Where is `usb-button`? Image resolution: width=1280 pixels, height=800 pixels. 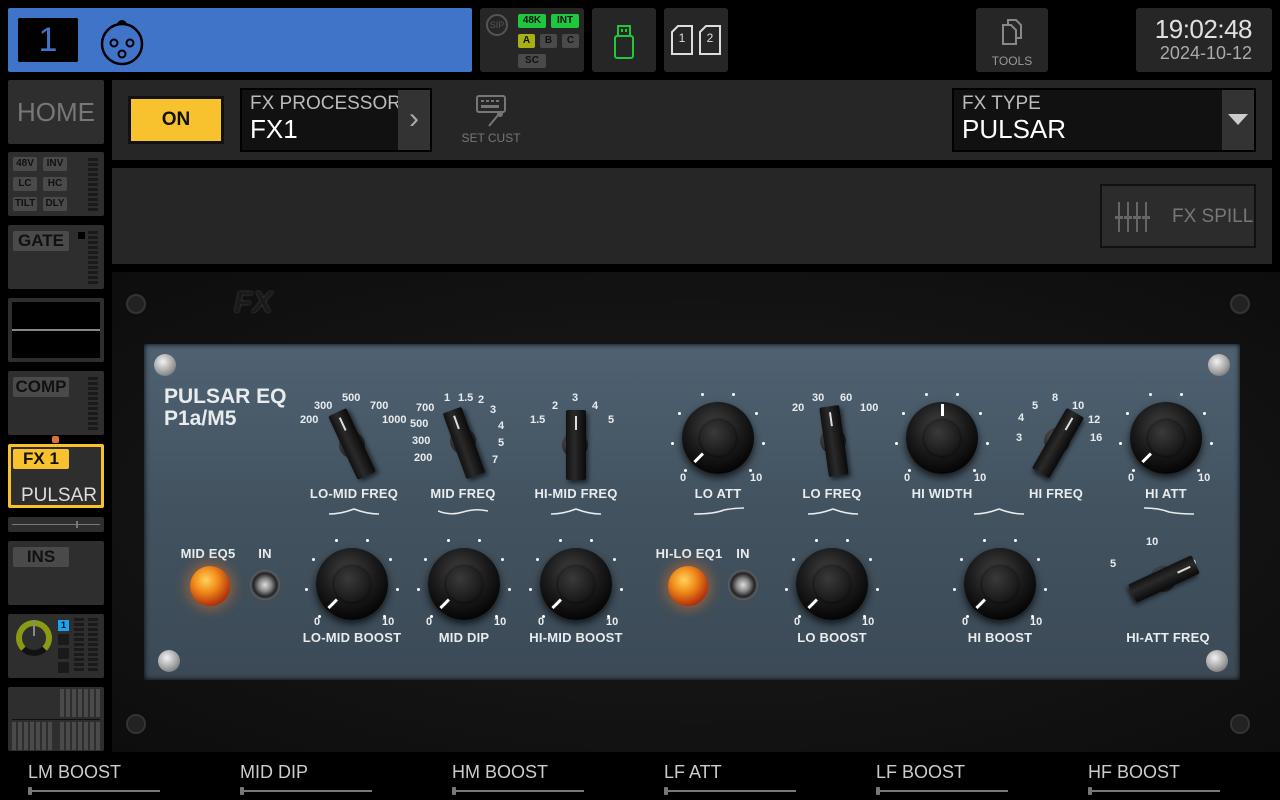 usb-button is located at coordinates (624, 40).